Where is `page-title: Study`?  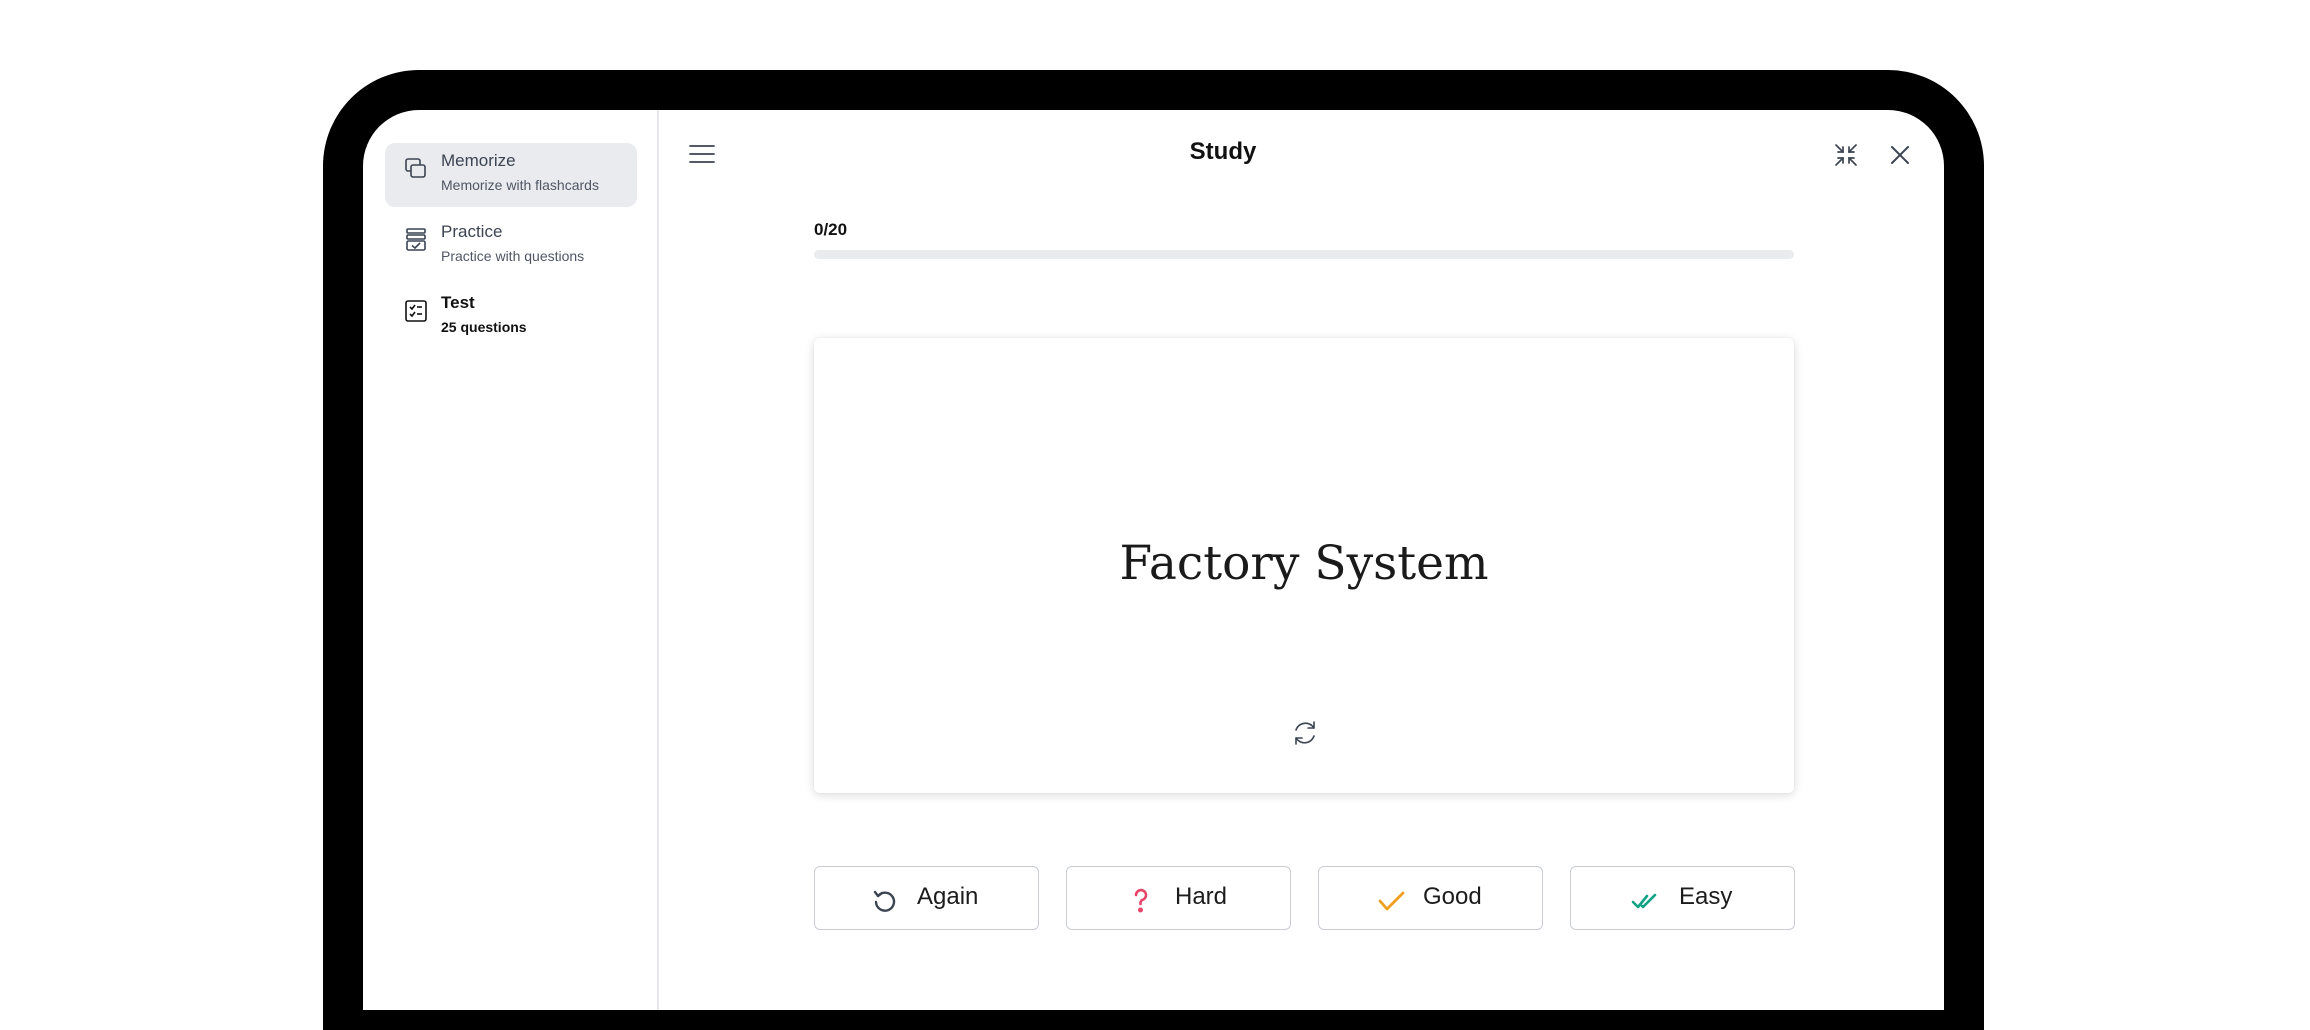
page-title: Study is located at coordinates (1223, 151).